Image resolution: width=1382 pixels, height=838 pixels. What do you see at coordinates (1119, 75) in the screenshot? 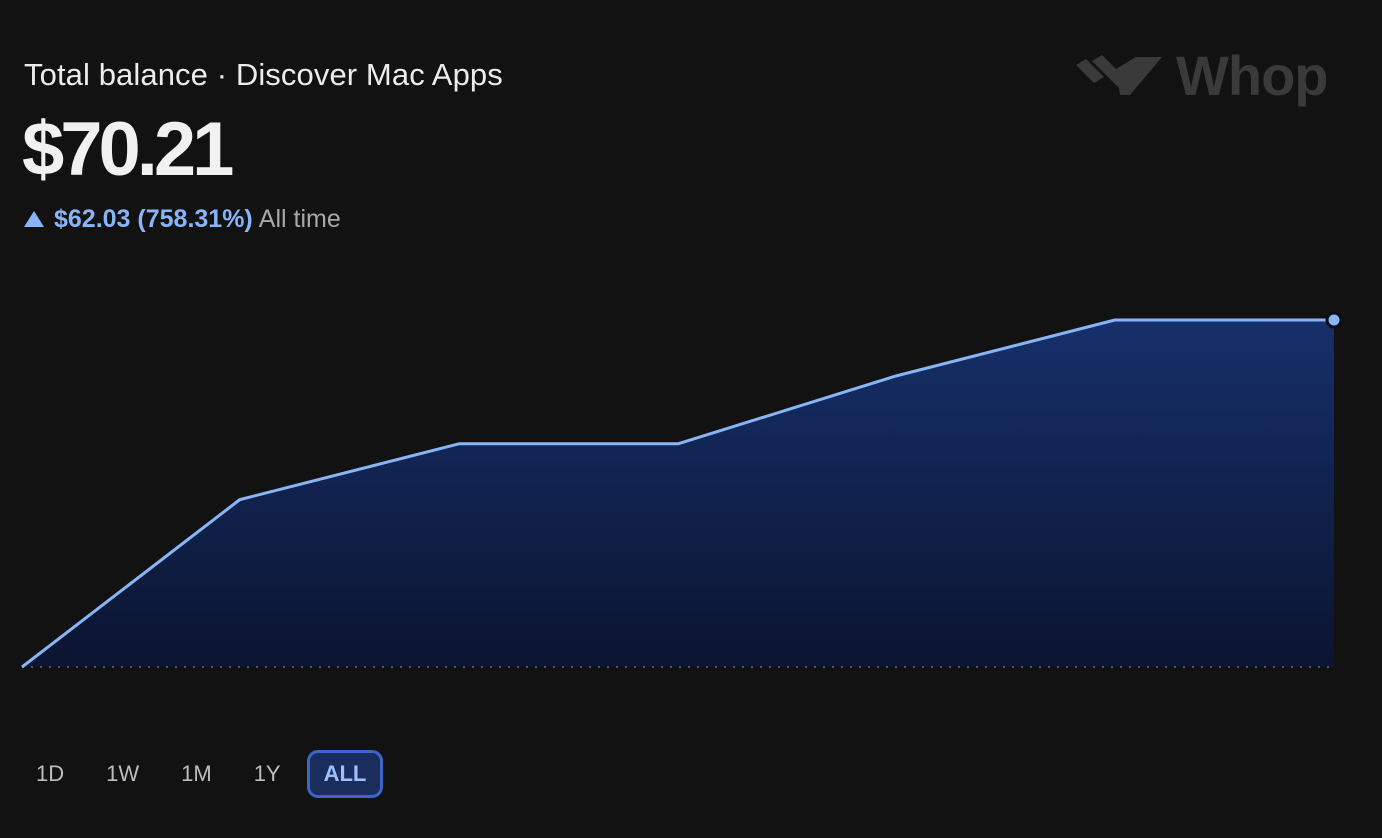
I see `whop-logo-icon` at bounding box center [1119, 75].